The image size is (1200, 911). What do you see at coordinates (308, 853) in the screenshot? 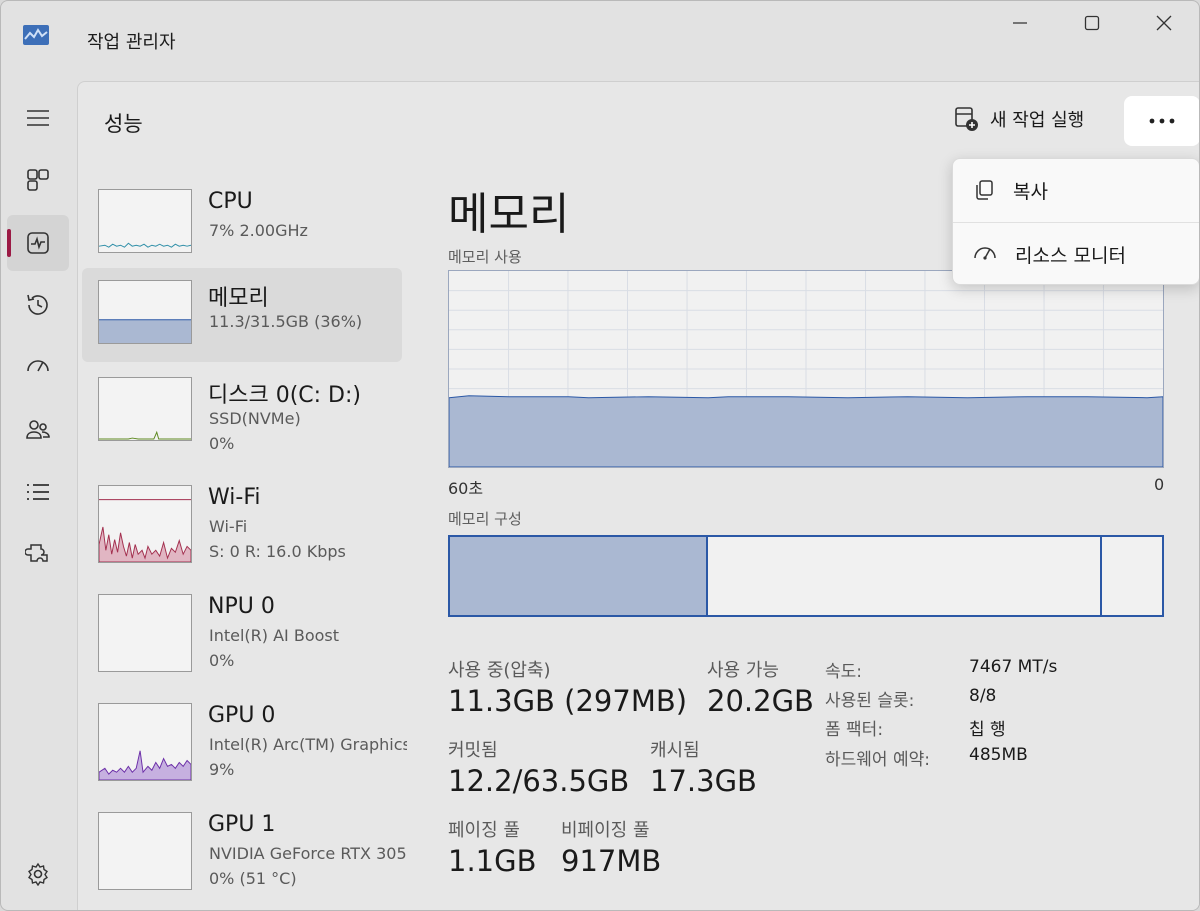
I see `perf-subtitle: NVIDIA GeForce RTX 3050` at bounding box center [308, 853].